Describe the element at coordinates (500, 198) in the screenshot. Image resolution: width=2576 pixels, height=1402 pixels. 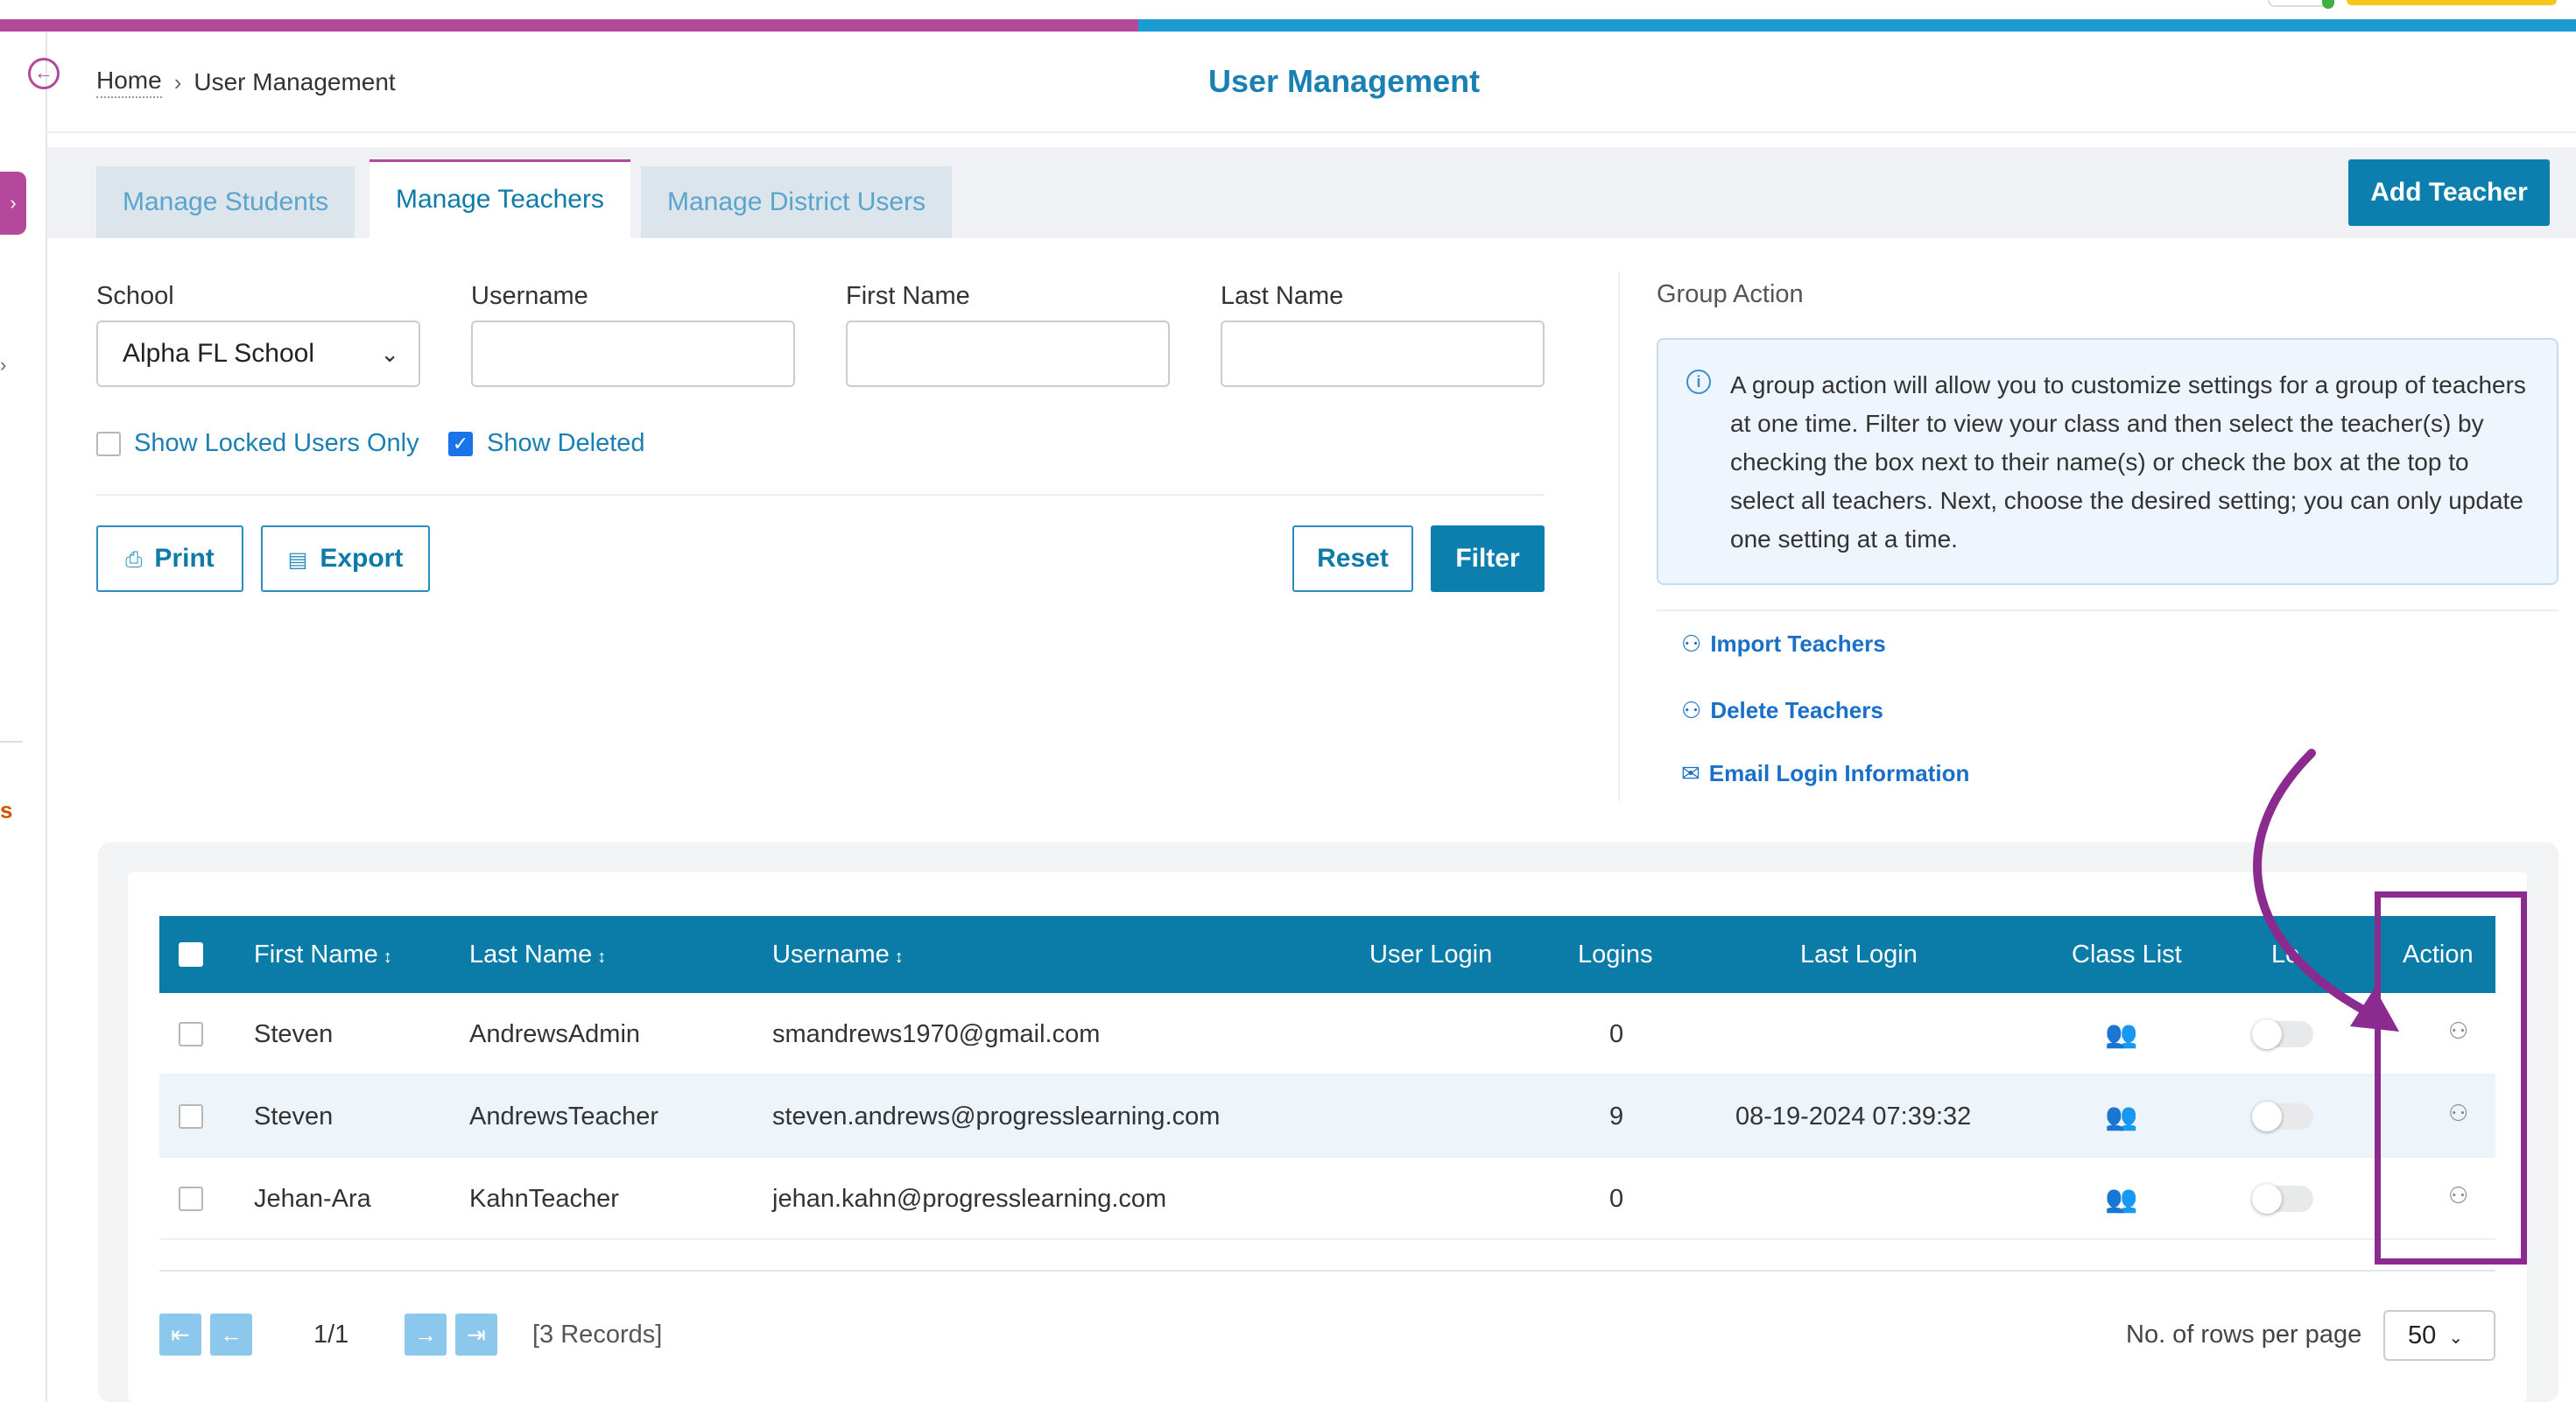
I see `tab-manage-teachers: Manage Teachers` at that location.